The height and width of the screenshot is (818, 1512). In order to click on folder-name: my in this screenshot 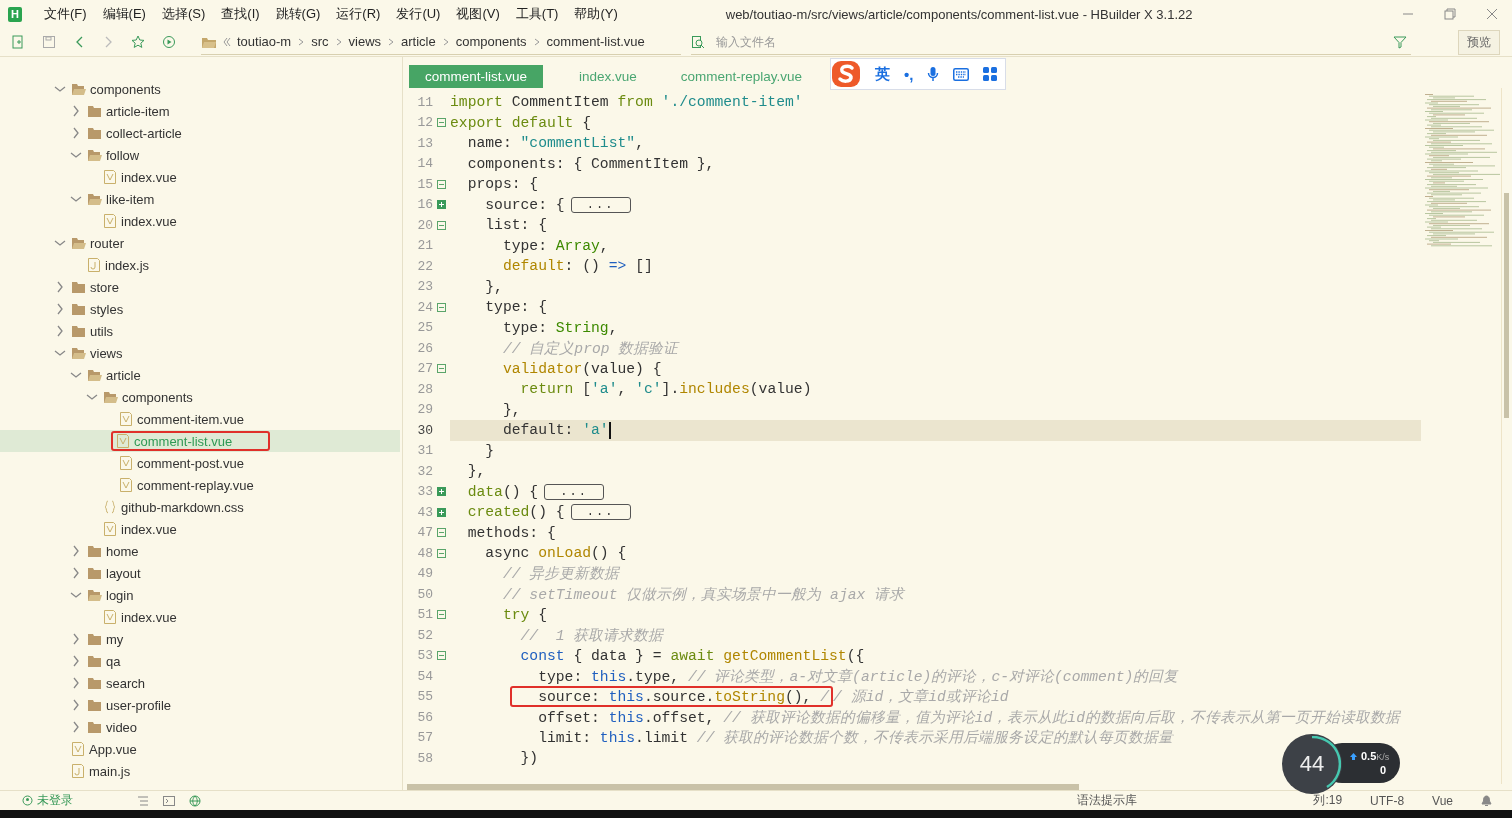, I will do `click(115, 639)`.